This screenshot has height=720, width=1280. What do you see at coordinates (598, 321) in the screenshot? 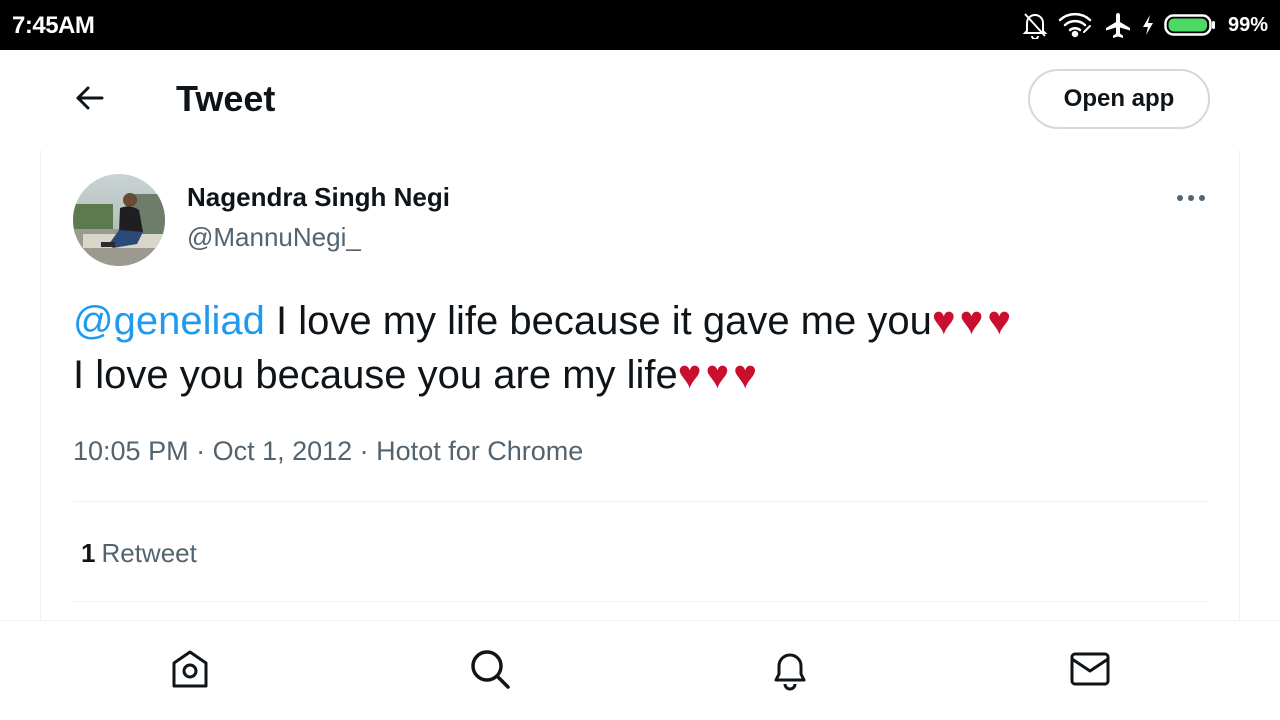
I see `tweet-text-line1: I love my life because it gave me you` at bounding box center [598, 321].